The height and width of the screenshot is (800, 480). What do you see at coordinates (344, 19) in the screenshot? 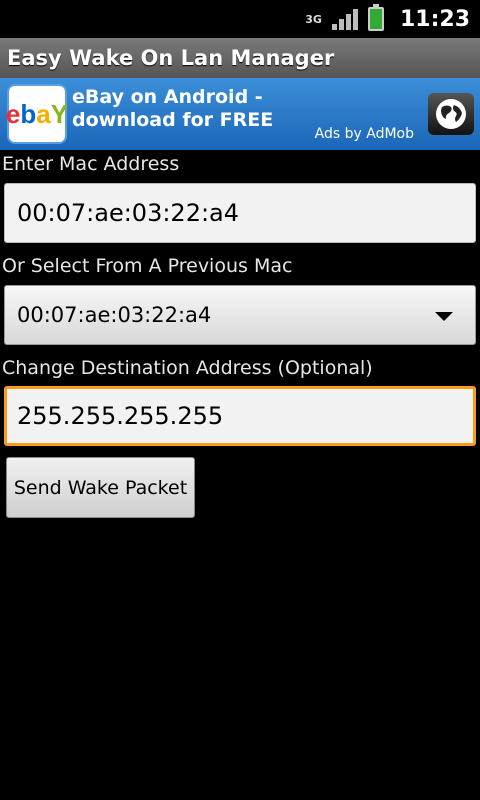
I see `signal-strength-icon` at bounding box center [344, 19].